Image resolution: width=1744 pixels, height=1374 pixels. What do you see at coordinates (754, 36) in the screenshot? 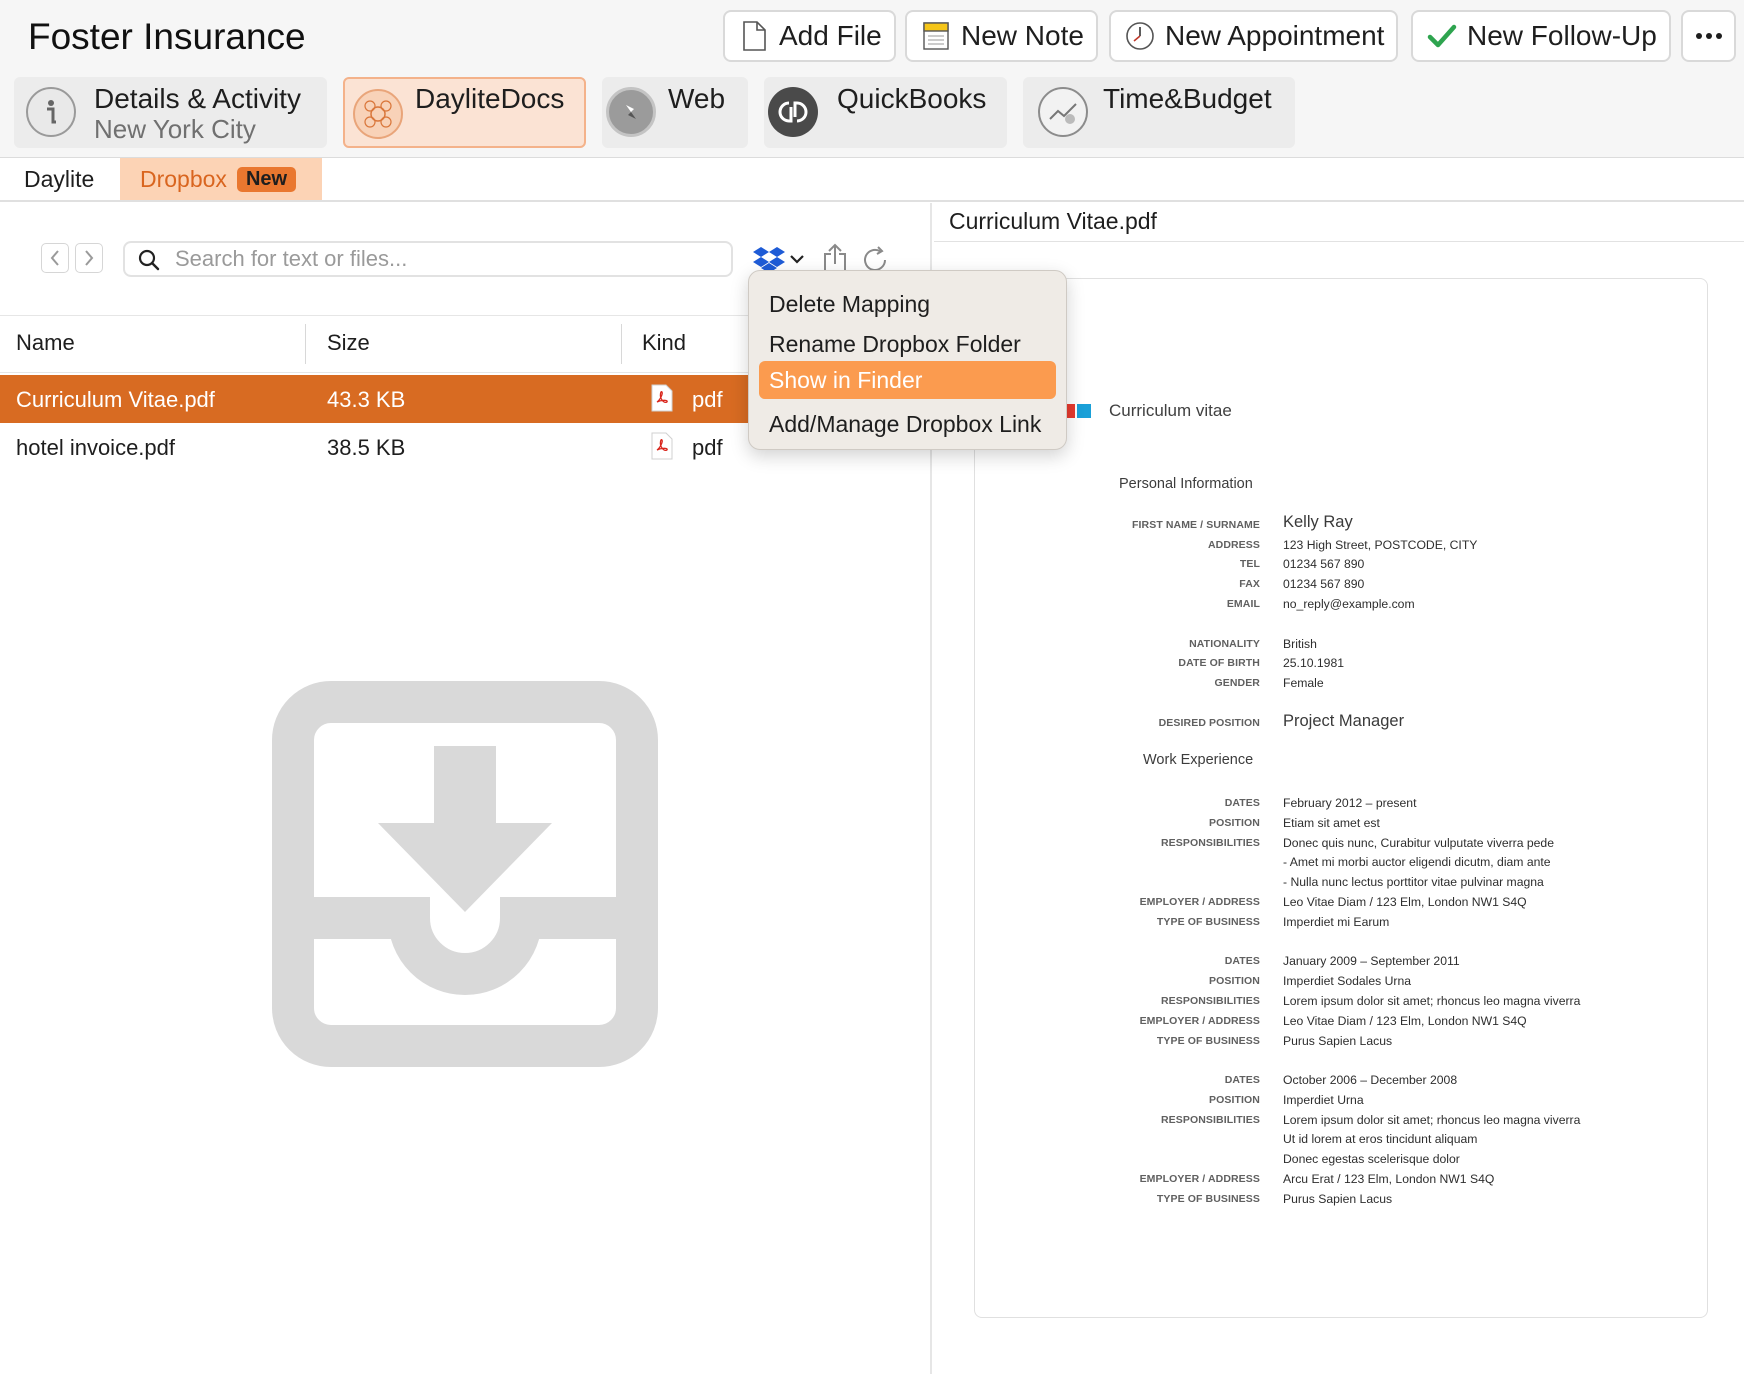
I see `document-icon` at bounding box center [754, 36].